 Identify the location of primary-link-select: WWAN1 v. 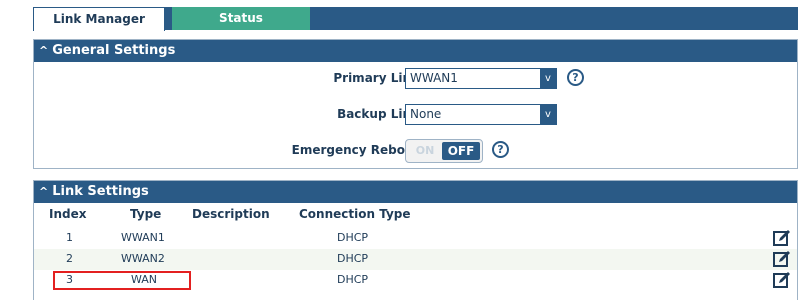
(481, 78).